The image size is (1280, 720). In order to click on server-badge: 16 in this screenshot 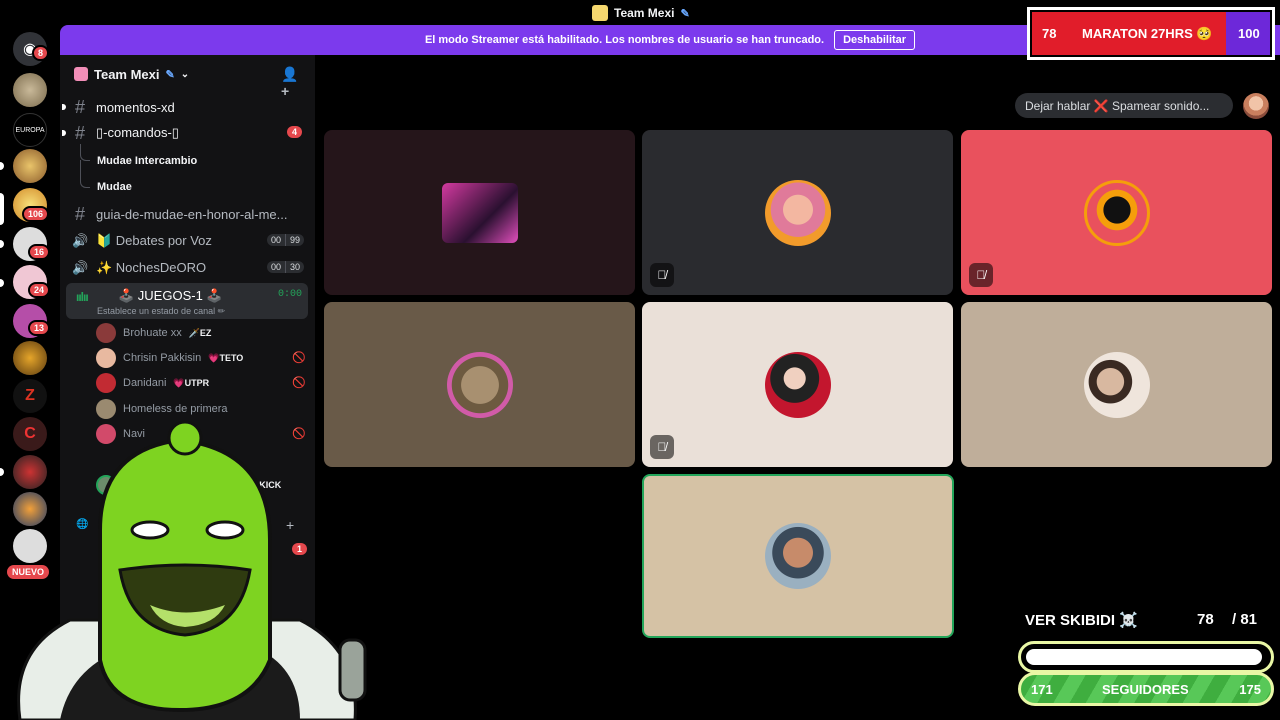, I will do `click(39, 252)`.